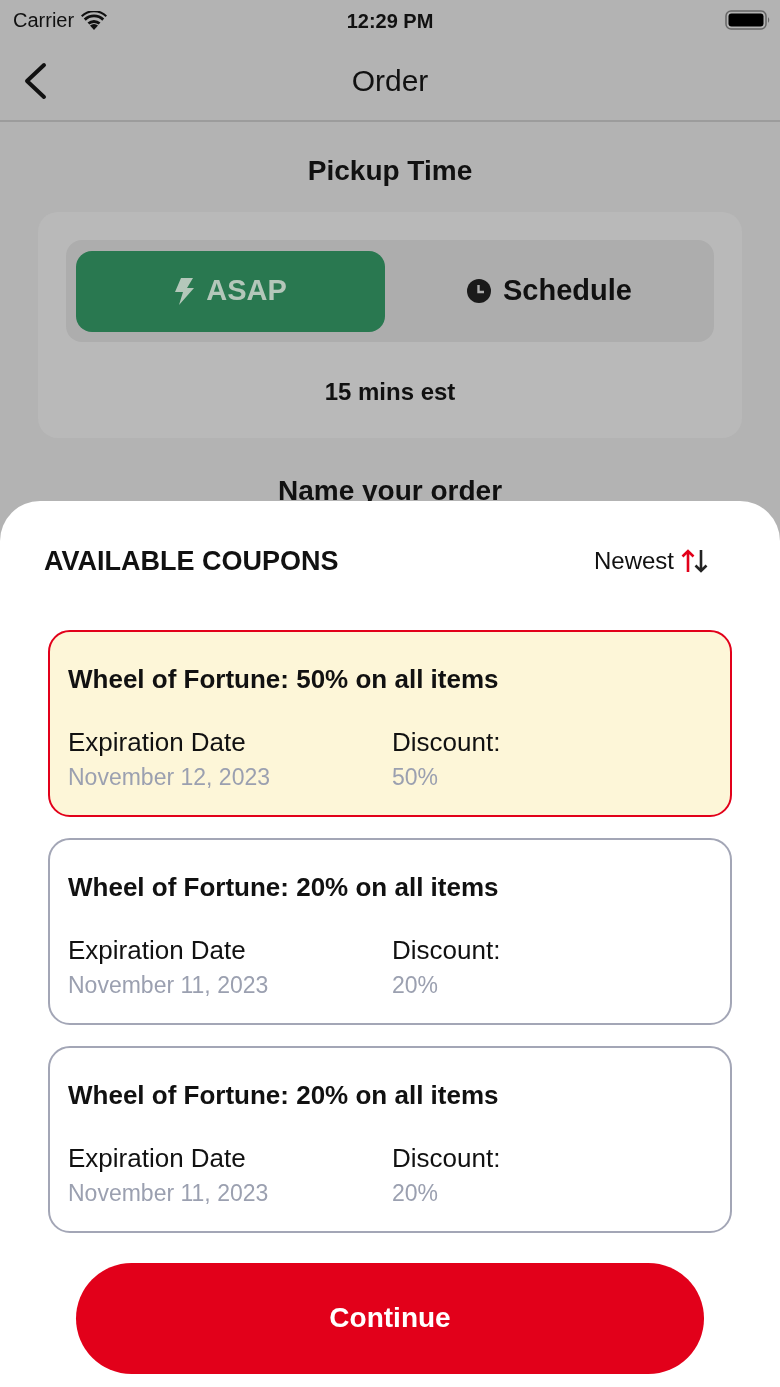 This screenshot has height=1387, width=780. Describe the element at coordinates (390, 723) in the screenshot. I see `coupon-card: Wheel of Fortune: 50% on all items Expiration Date Discount: November 12, 2023 50%` at that location.